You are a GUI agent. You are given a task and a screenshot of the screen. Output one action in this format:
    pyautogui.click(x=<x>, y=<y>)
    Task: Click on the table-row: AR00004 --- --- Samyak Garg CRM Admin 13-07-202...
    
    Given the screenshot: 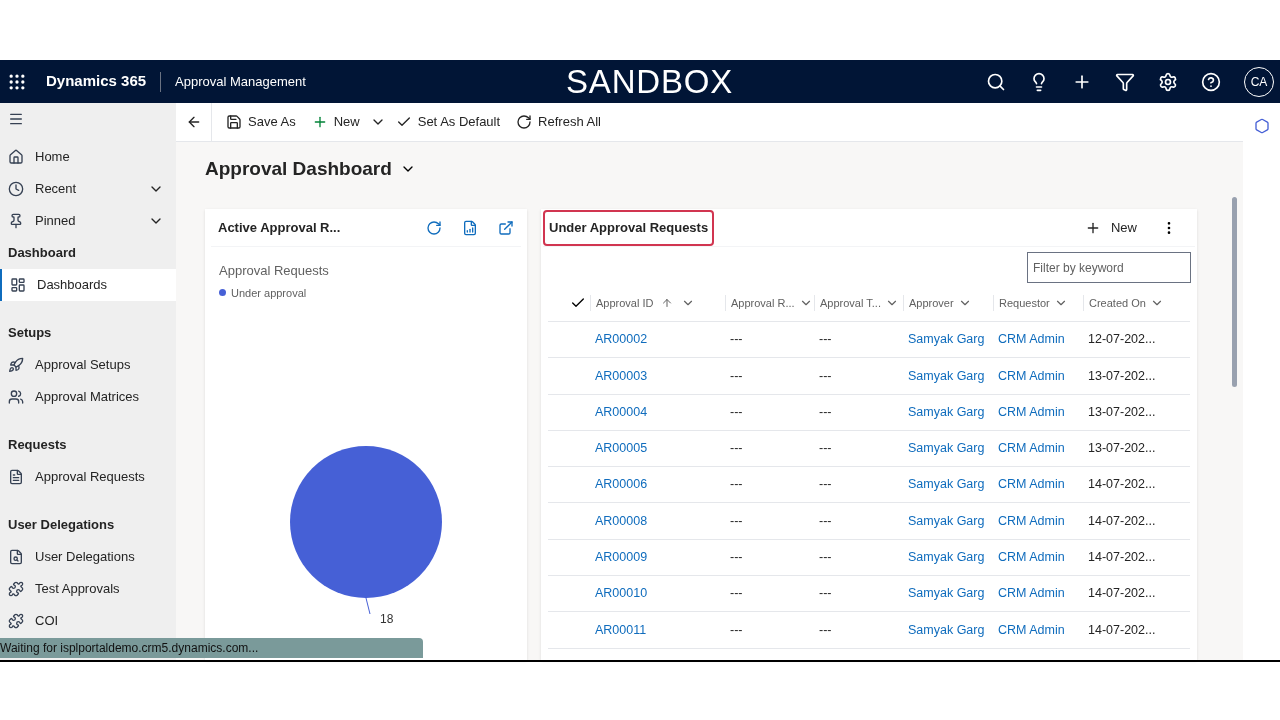 What is the action you would take?
    pyautogui.click(x=869, y=412)
    